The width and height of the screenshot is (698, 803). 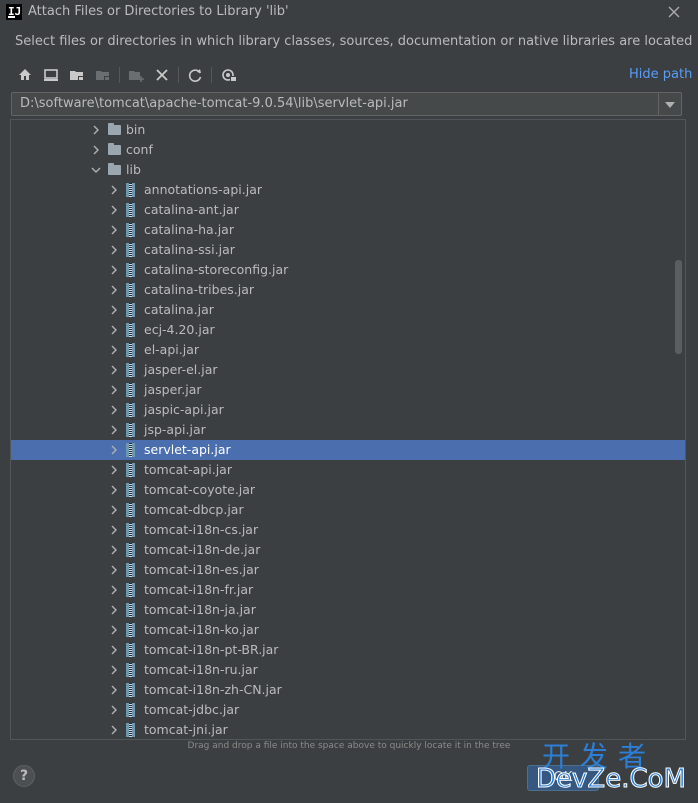 What do you see at coordinates (114, 169) in the screenshot?
I see `folder-icon` at bounding box center [114, 169].